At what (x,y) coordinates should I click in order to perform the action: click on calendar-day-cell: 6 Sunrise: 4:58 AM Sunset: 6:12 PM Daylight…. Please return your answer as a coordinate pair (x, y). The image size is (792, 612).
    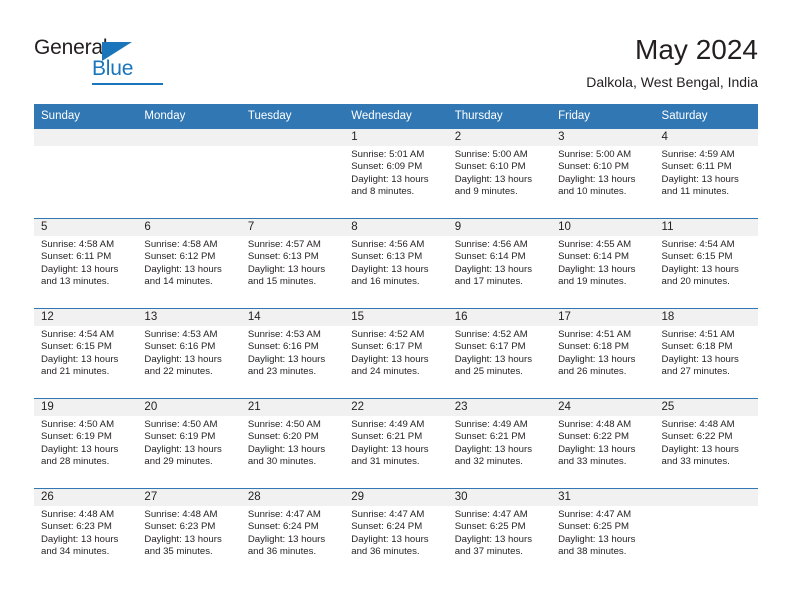
    Looking at the image, I should click on (189, 263).